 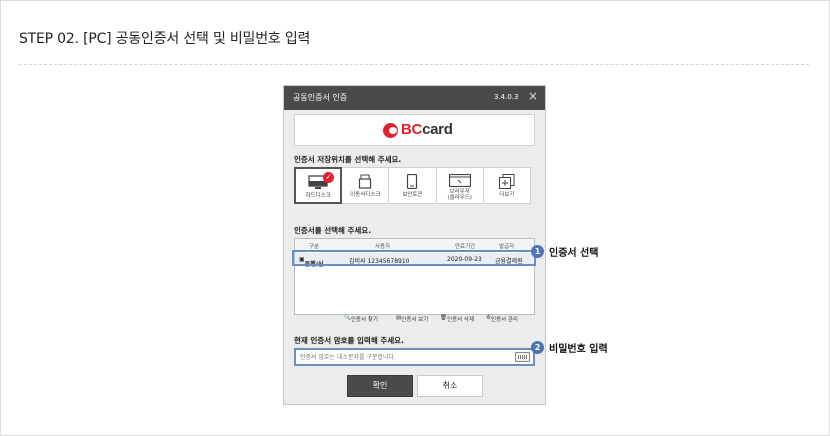 I want to click on col-type: 구분, so click(x=314, y=247).